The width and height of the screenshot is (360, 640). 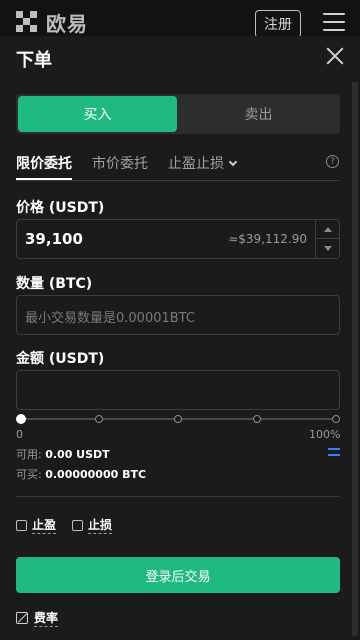 I want to click on okx-logo-icon, so click(x=27, y=22).